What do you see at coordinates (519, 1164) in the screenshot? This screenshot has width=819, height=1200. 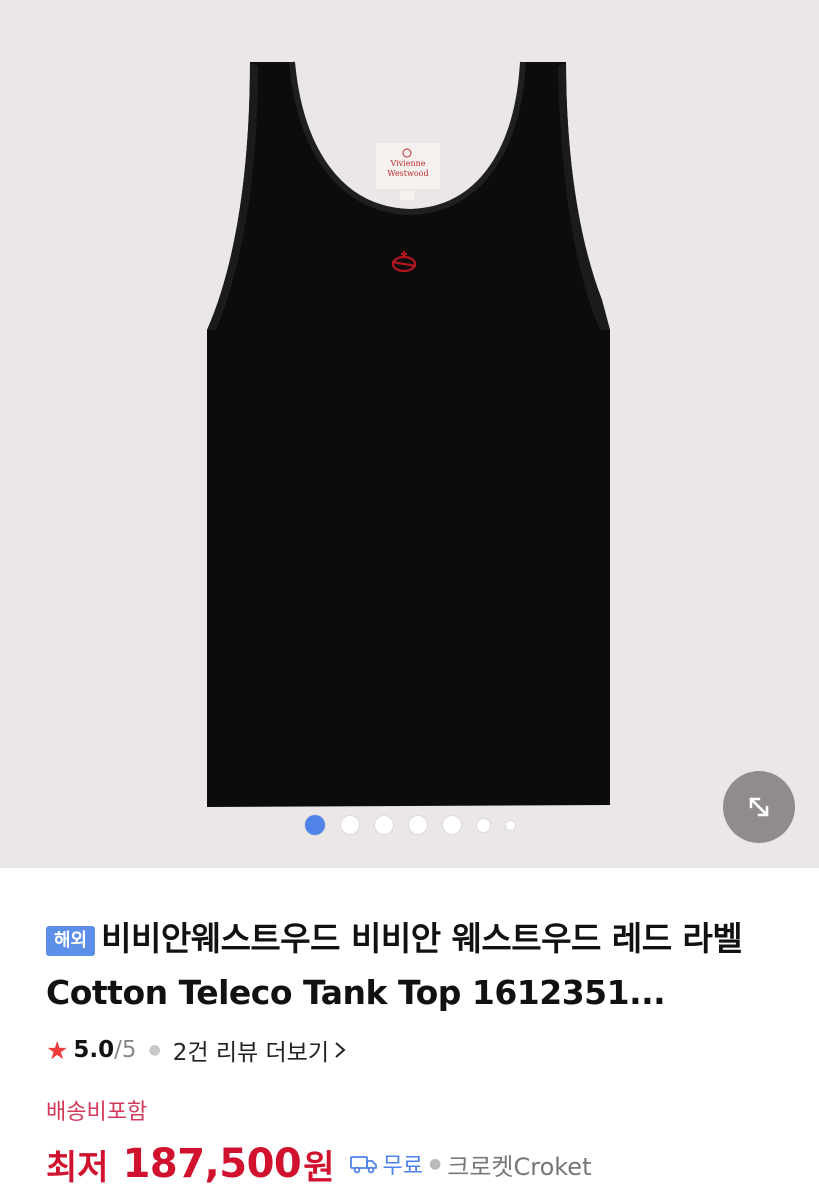 I see `seller-name: 크로켓Croket` at bounding box center [519, 1164].